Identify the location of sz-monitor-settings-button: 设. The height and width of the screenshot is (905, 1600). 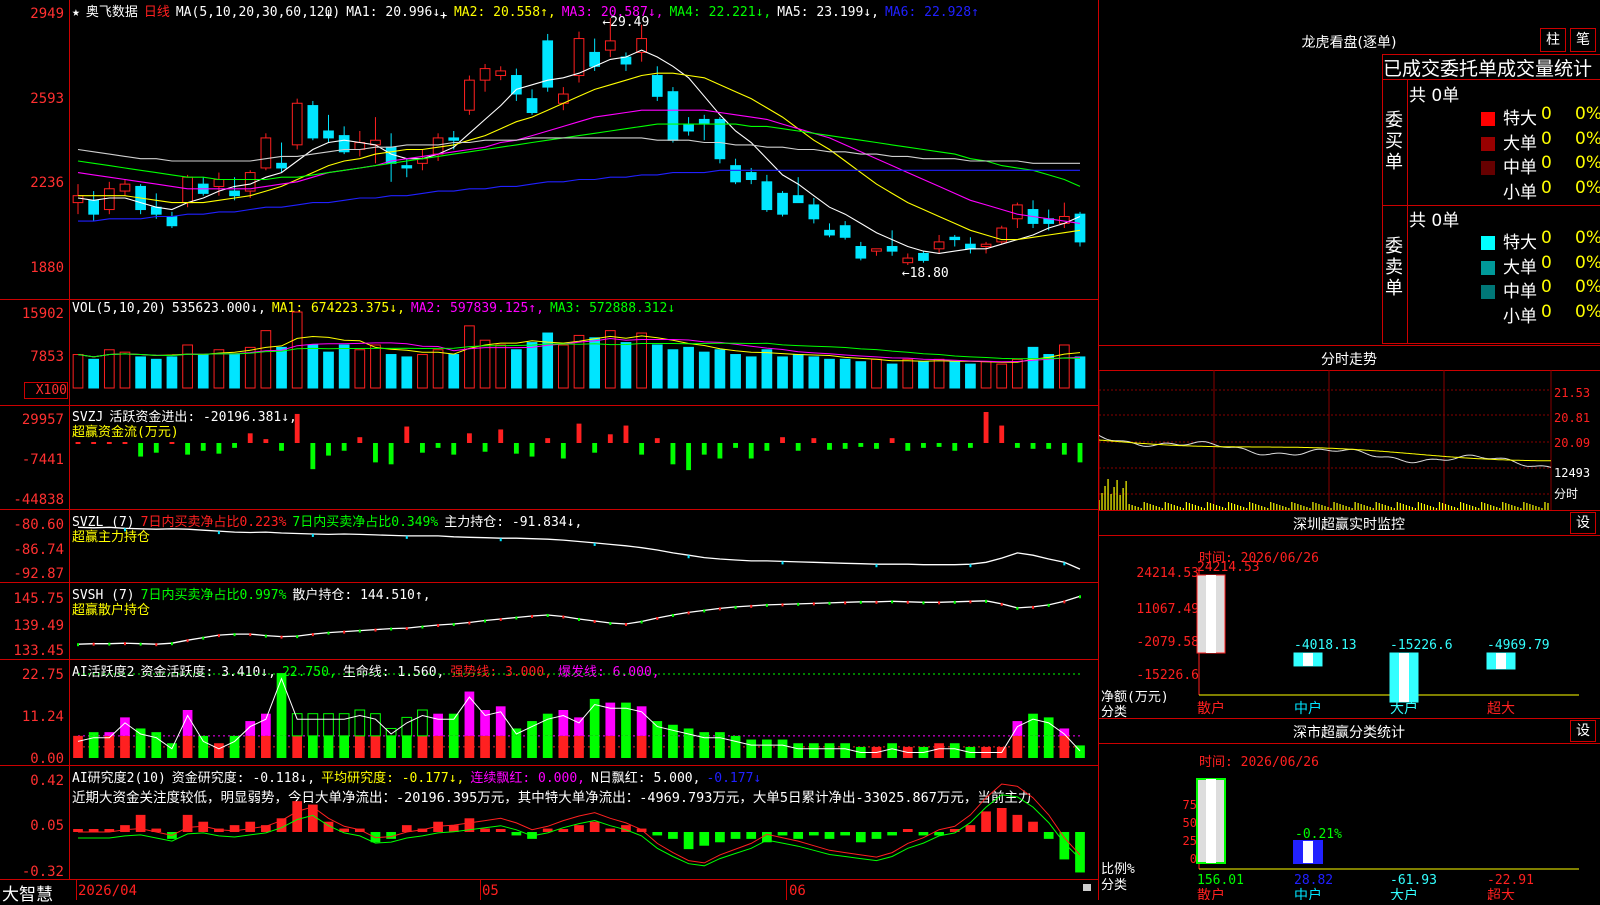
(1583, 523).